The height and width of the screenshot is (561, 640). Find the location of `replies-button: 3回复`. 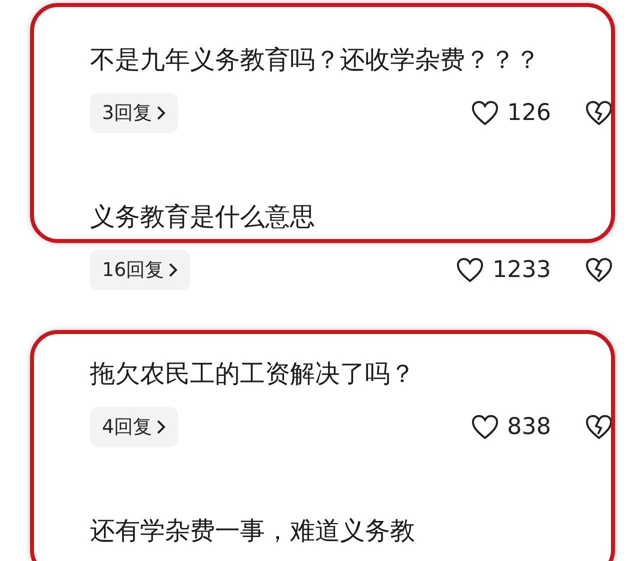

replies-button: 3回复 is located at coordinates (134, 113).